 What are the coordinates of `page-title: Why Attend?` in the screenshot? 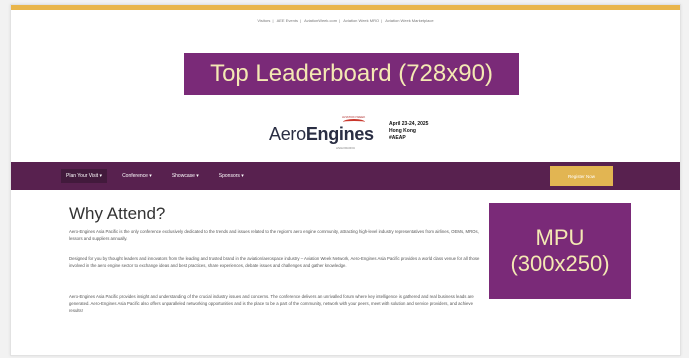 It's located at (117, 213).